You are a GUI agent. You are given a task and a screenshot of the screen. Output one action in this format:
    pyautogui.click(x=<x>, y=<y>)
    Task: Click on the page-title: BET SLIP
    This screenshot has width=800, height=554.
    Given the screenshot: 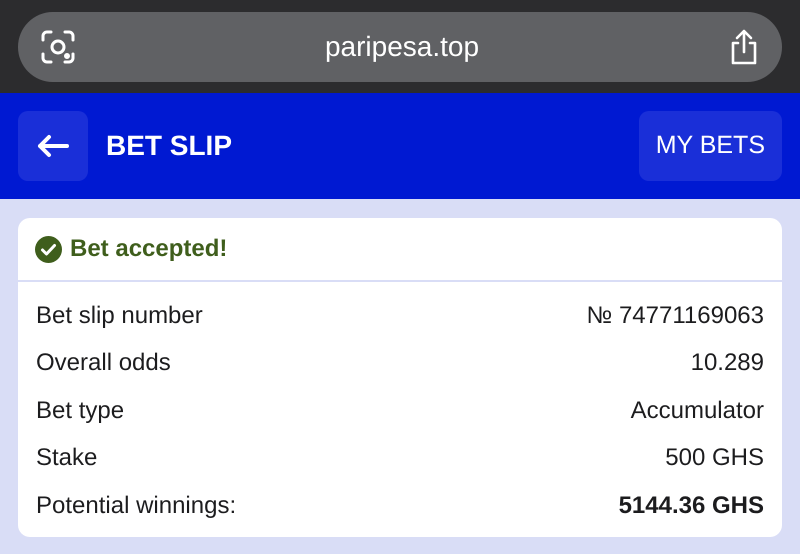 What is the action you would take?
    pyautogui.click(x=170, y=146)
    